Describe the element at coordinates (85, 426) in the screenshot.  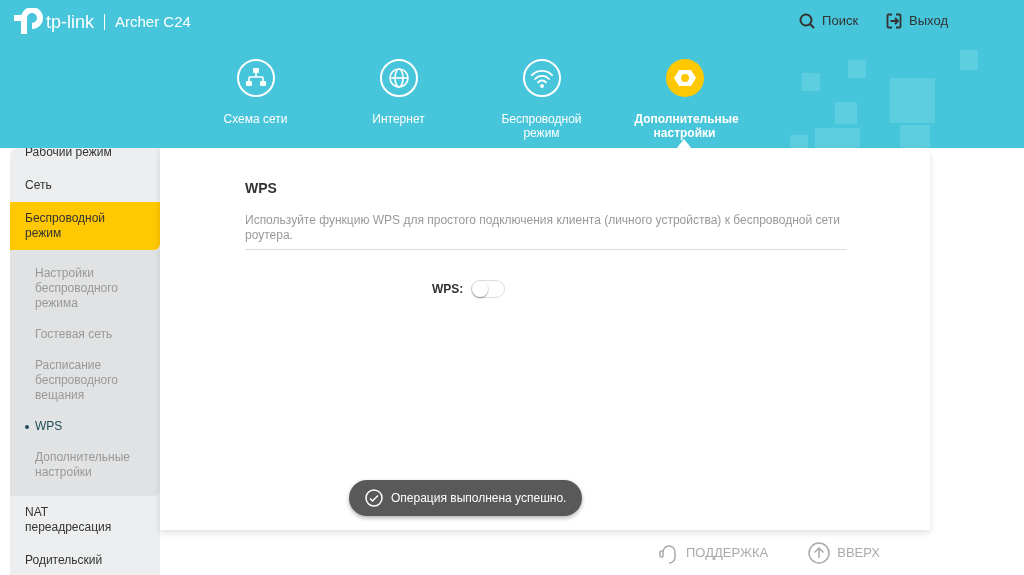
I see `submenu-item: WPS` at that location.